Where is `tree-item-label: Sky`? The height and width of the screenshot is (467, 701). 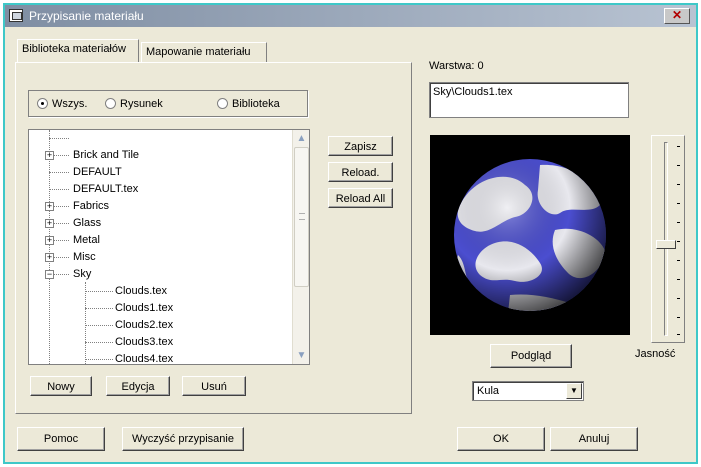
tree-item-label: Sky is located at coordinates (82, 274).